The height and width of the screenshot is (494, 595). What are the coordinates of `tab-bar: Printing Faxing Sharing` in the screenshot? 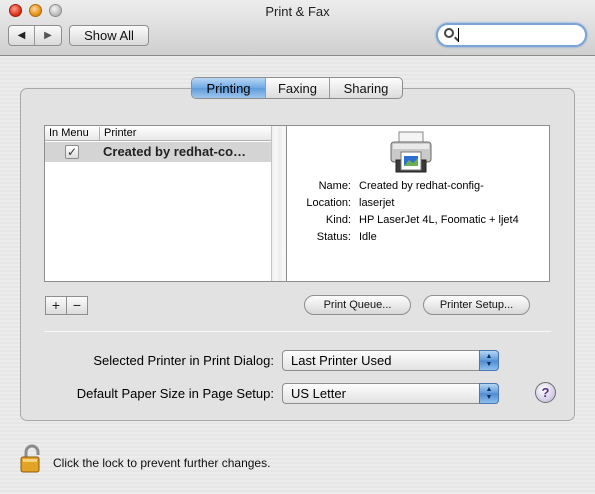 It's located at (297, 88).